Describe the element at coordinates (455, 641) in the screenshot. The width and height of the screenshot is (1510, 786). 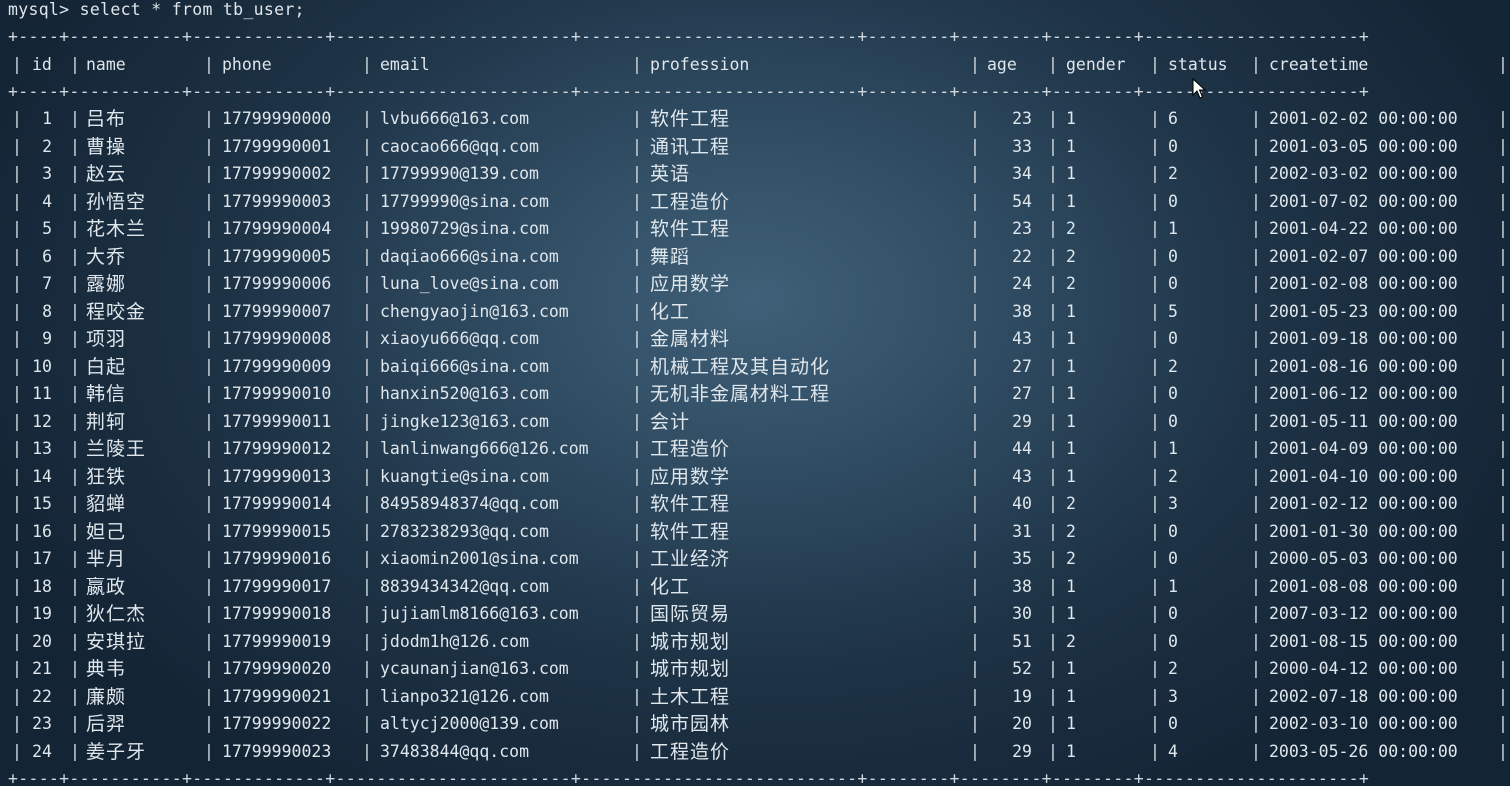
I see `cell-email: jdodm1h@126.com` at that location.